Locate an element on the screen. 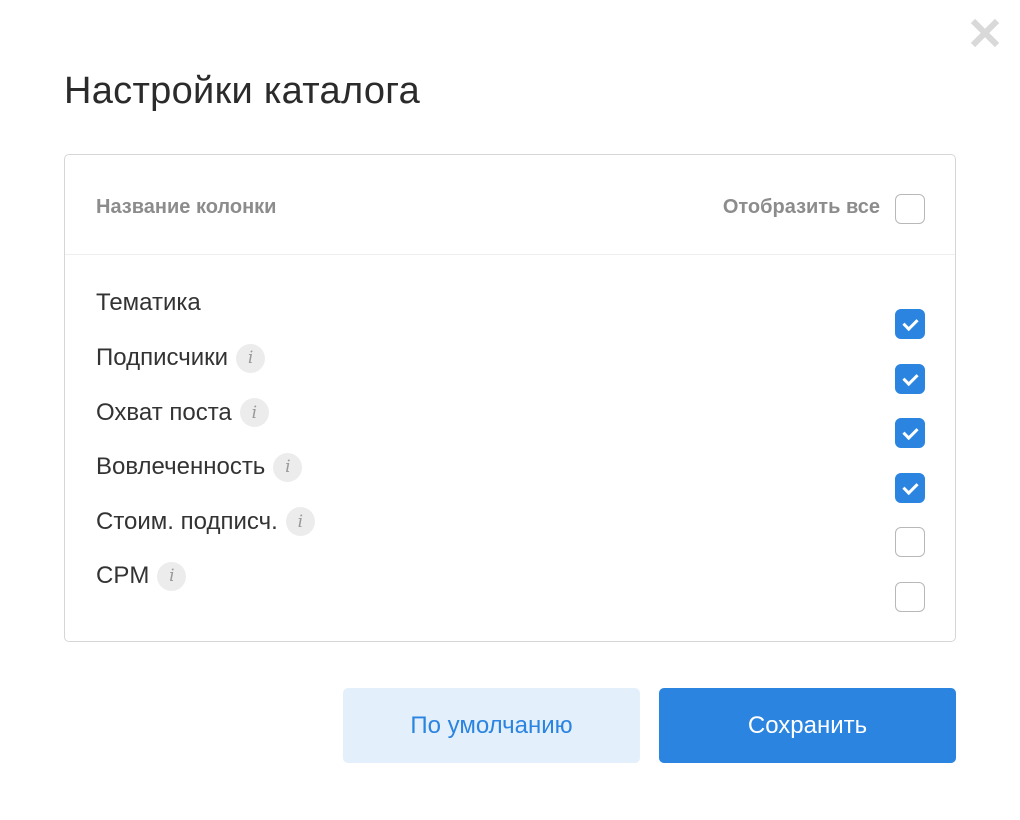  column-label-text: Подписчики is located at coordinates (162, 357).